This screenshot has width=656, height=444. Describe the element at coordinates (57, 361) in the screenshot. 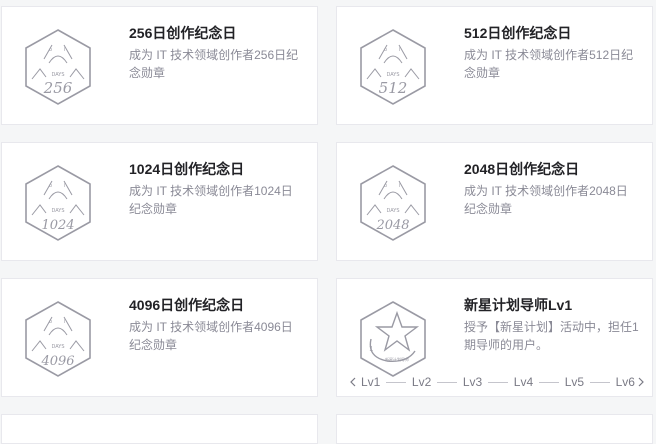

I see `svg-text: 4096` at that location.